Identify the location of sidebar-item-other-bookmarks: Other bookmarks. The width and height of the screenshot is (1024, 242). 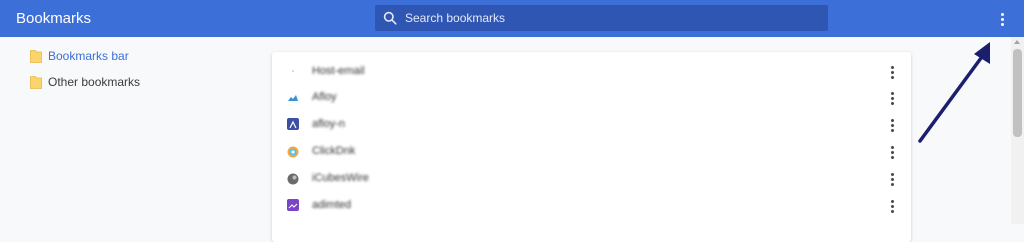
(85, 82).